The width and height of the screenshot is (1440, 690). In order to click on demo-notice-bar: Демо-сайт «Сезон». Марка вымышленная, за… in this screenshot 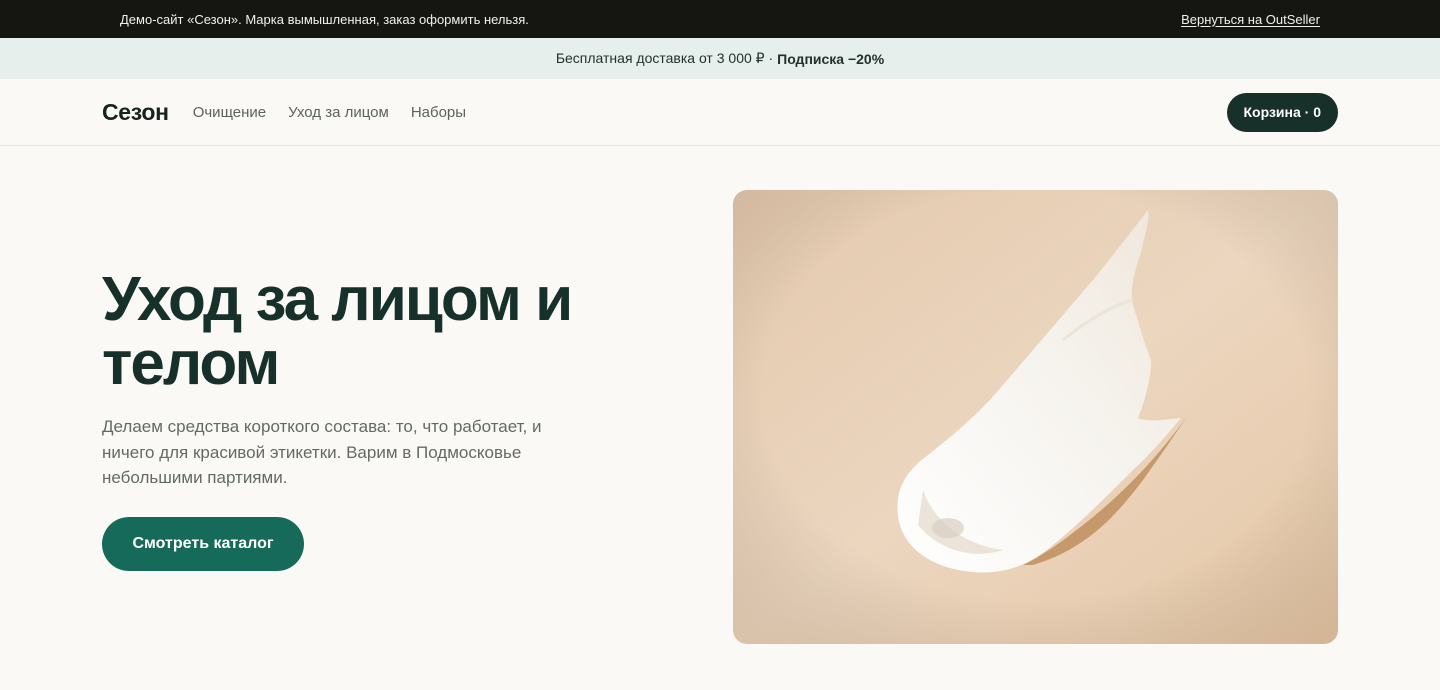, I will do `click(720, 19)`.